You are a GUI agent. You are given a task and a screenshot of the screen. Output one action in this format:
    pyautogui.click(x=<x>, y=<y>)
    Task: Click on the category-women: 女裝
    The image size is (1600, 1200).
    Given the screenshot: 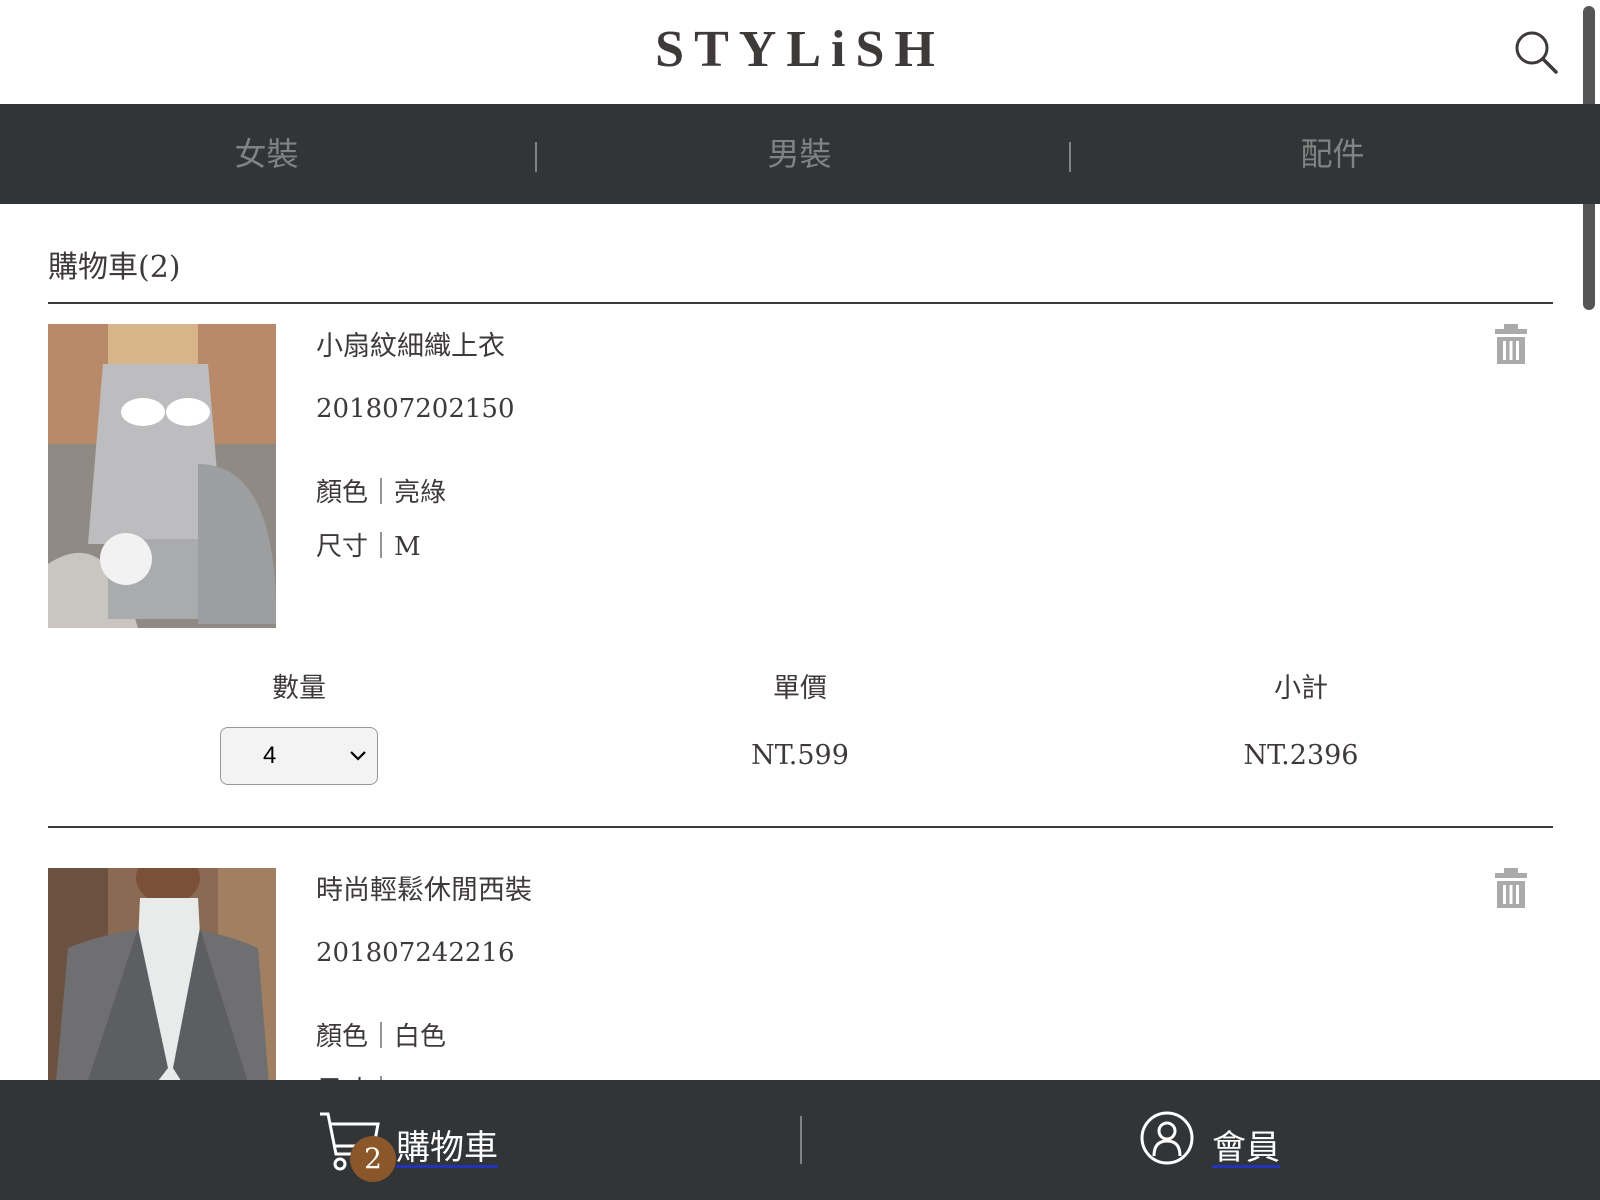 What is the action you would take?
    pyautogui.click(x=266, y=154)
    